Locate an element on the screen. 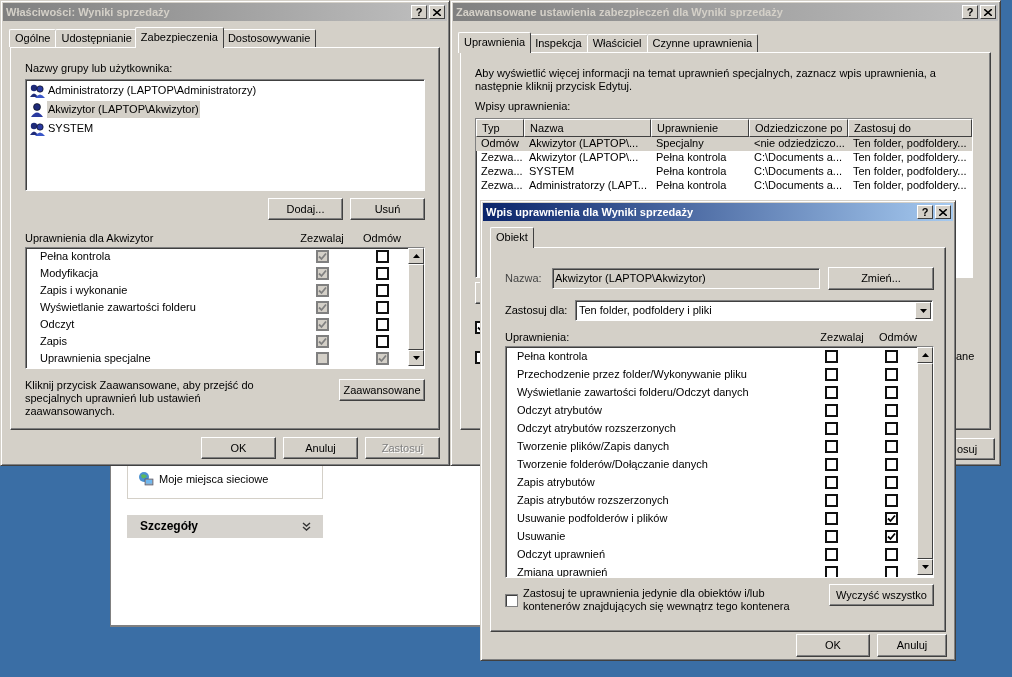  tab: Inspekcja is located at coordinates (558, 43).